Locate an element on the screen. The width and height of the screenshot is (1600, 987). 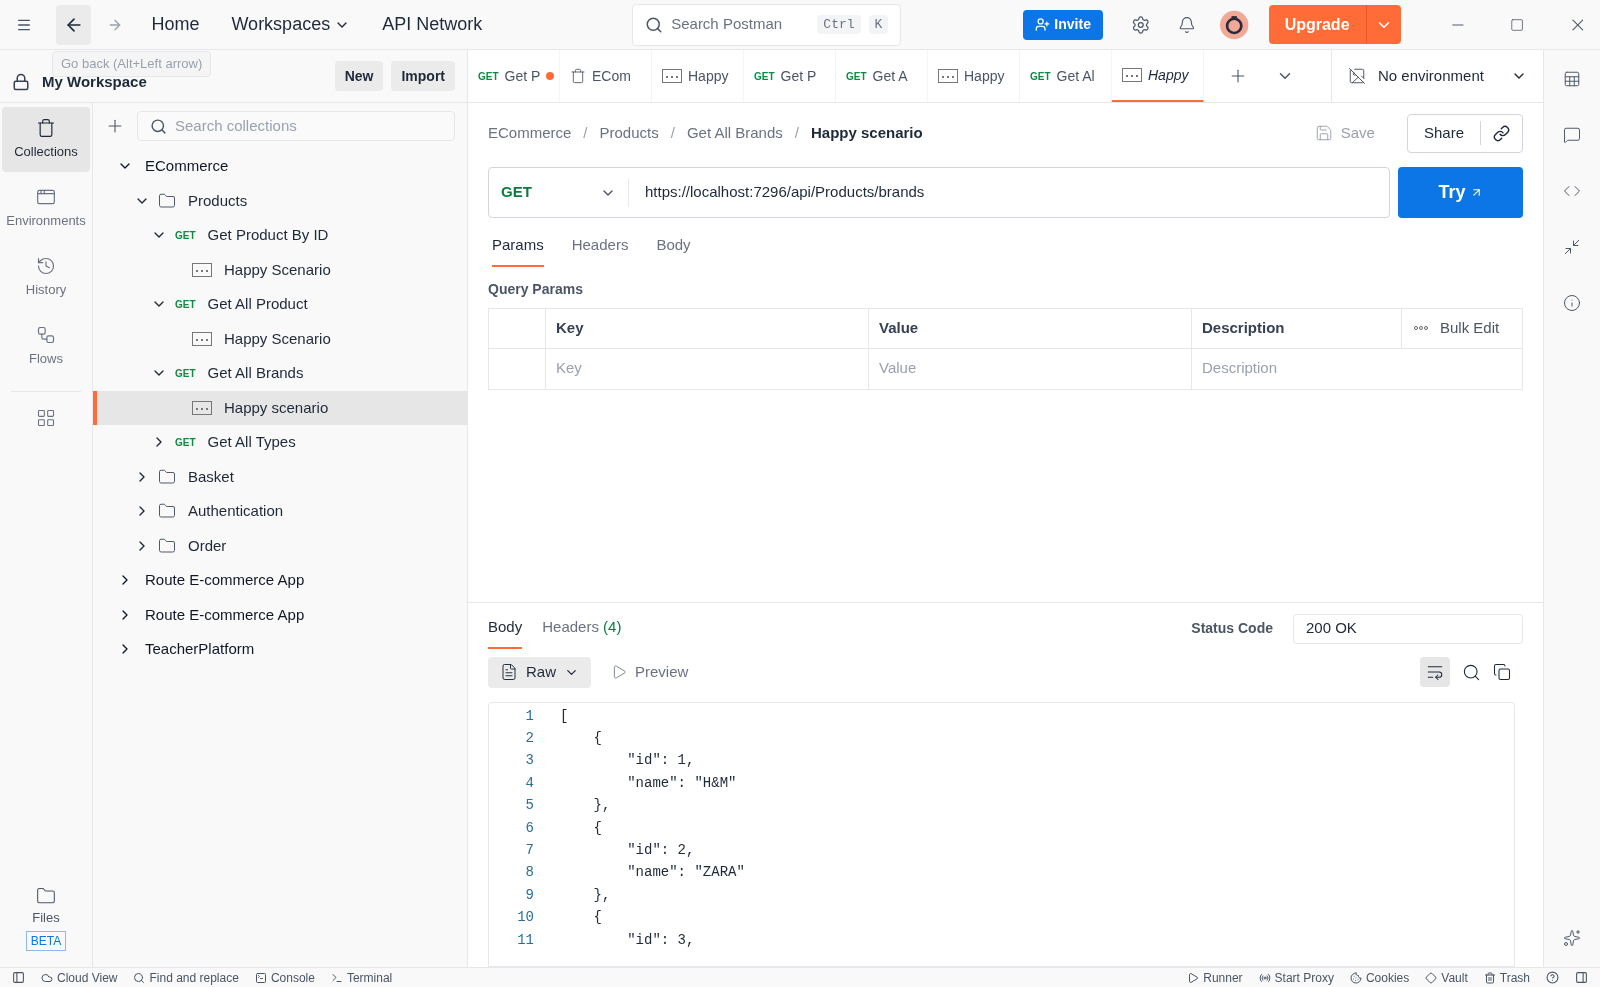
request-tab: GET Get Al is located at coordinates (1066, 76).